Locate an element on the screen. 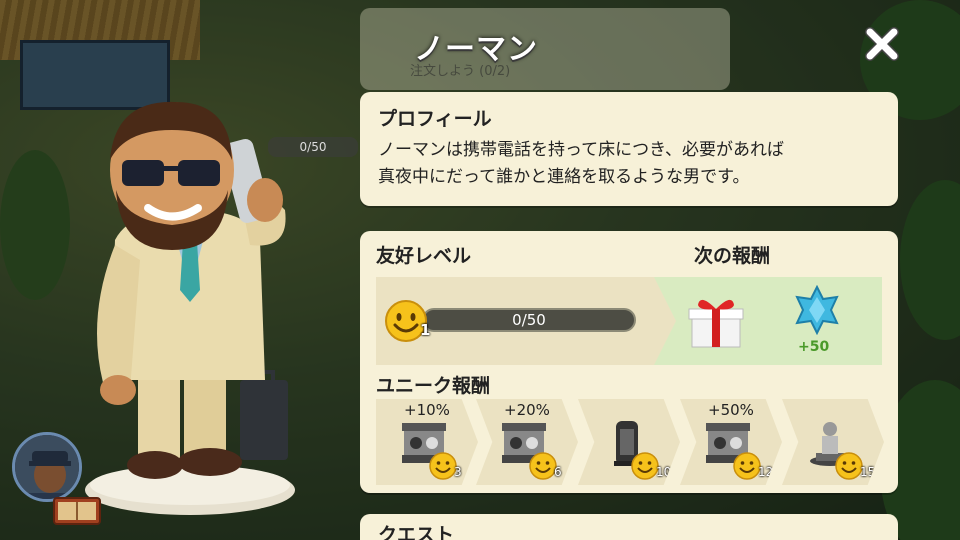  reward-level: 12 is located at coordinates (766, 472).